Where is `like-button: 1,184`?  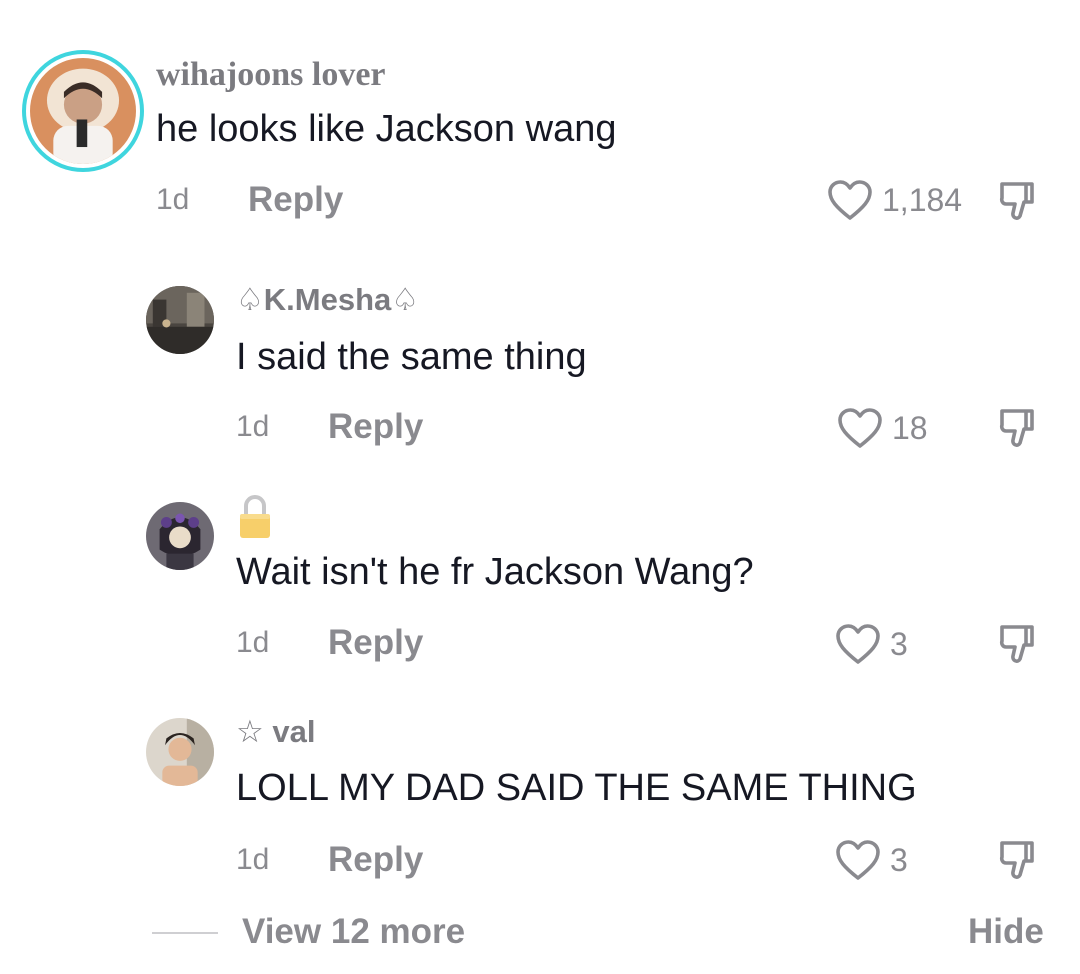
like-button: 1,184 is located at coordinates (894, 200).